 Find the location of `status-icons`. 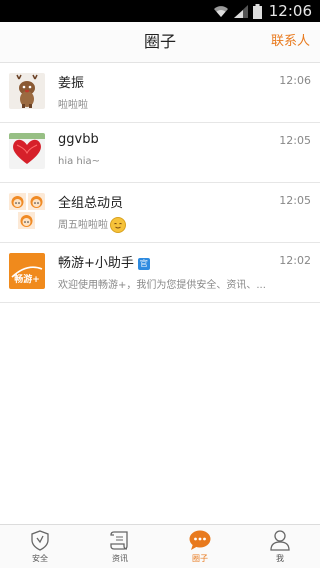

status-icons is located at coordinates (237, 11).